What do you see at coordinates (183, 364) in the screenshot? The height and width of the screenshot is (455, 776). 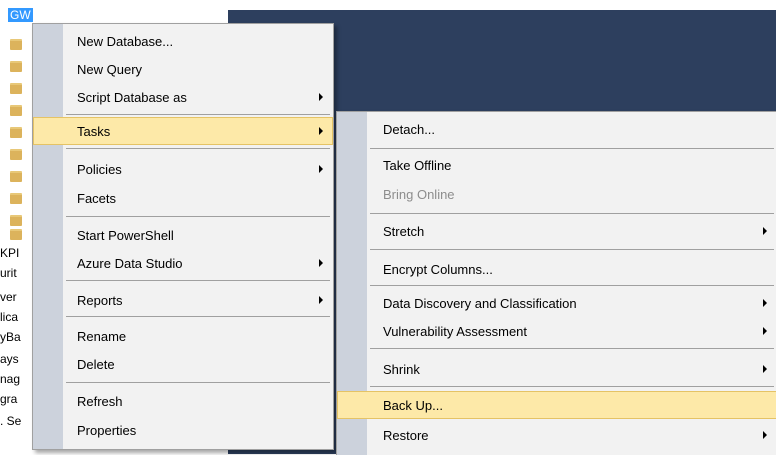 I see `menu-item-delete: Delete` at bounding box center [183, 364].